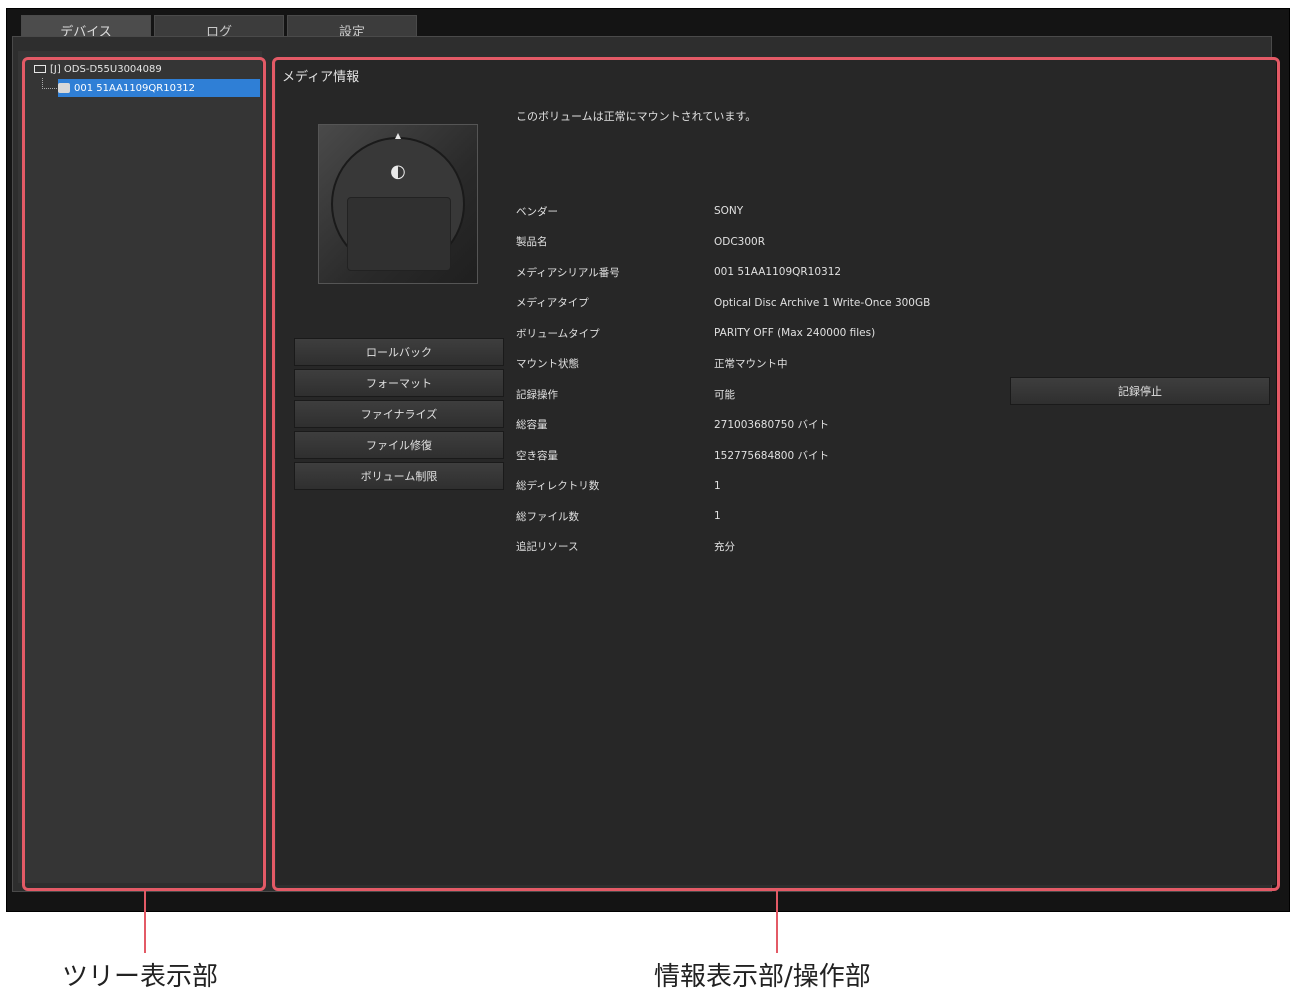 The width and height of the screenshot is (1290, 993). I want to click on media-cartridge-image: ◐, so click(398, 204).